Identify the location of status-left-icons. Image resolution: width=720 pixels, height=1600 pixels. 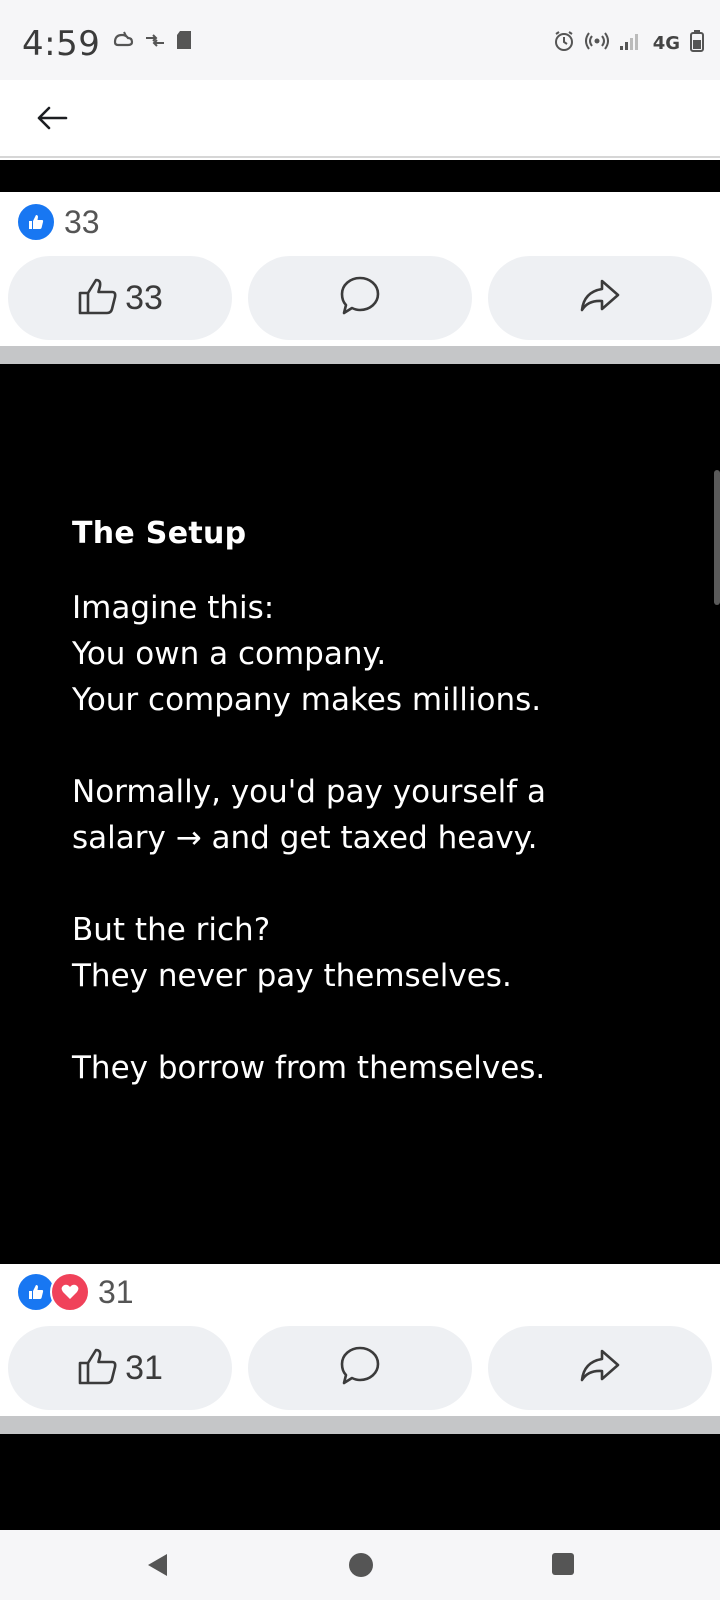
(152, 42).